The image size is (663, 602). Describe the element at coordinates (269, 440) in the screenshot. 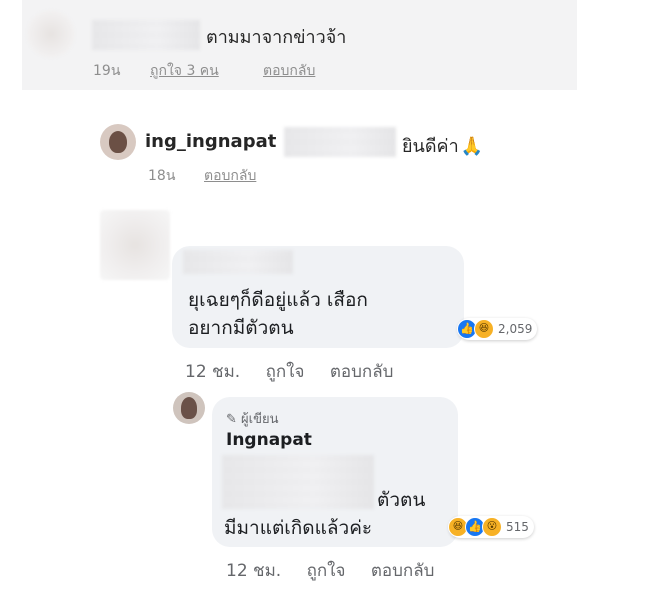

I see `author-name: Ingnapat` at that location.